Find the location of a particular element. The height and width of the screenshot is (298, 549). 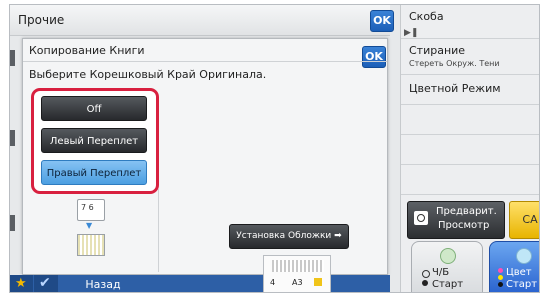

magnifier-shape is located at coordinates (421, 218).